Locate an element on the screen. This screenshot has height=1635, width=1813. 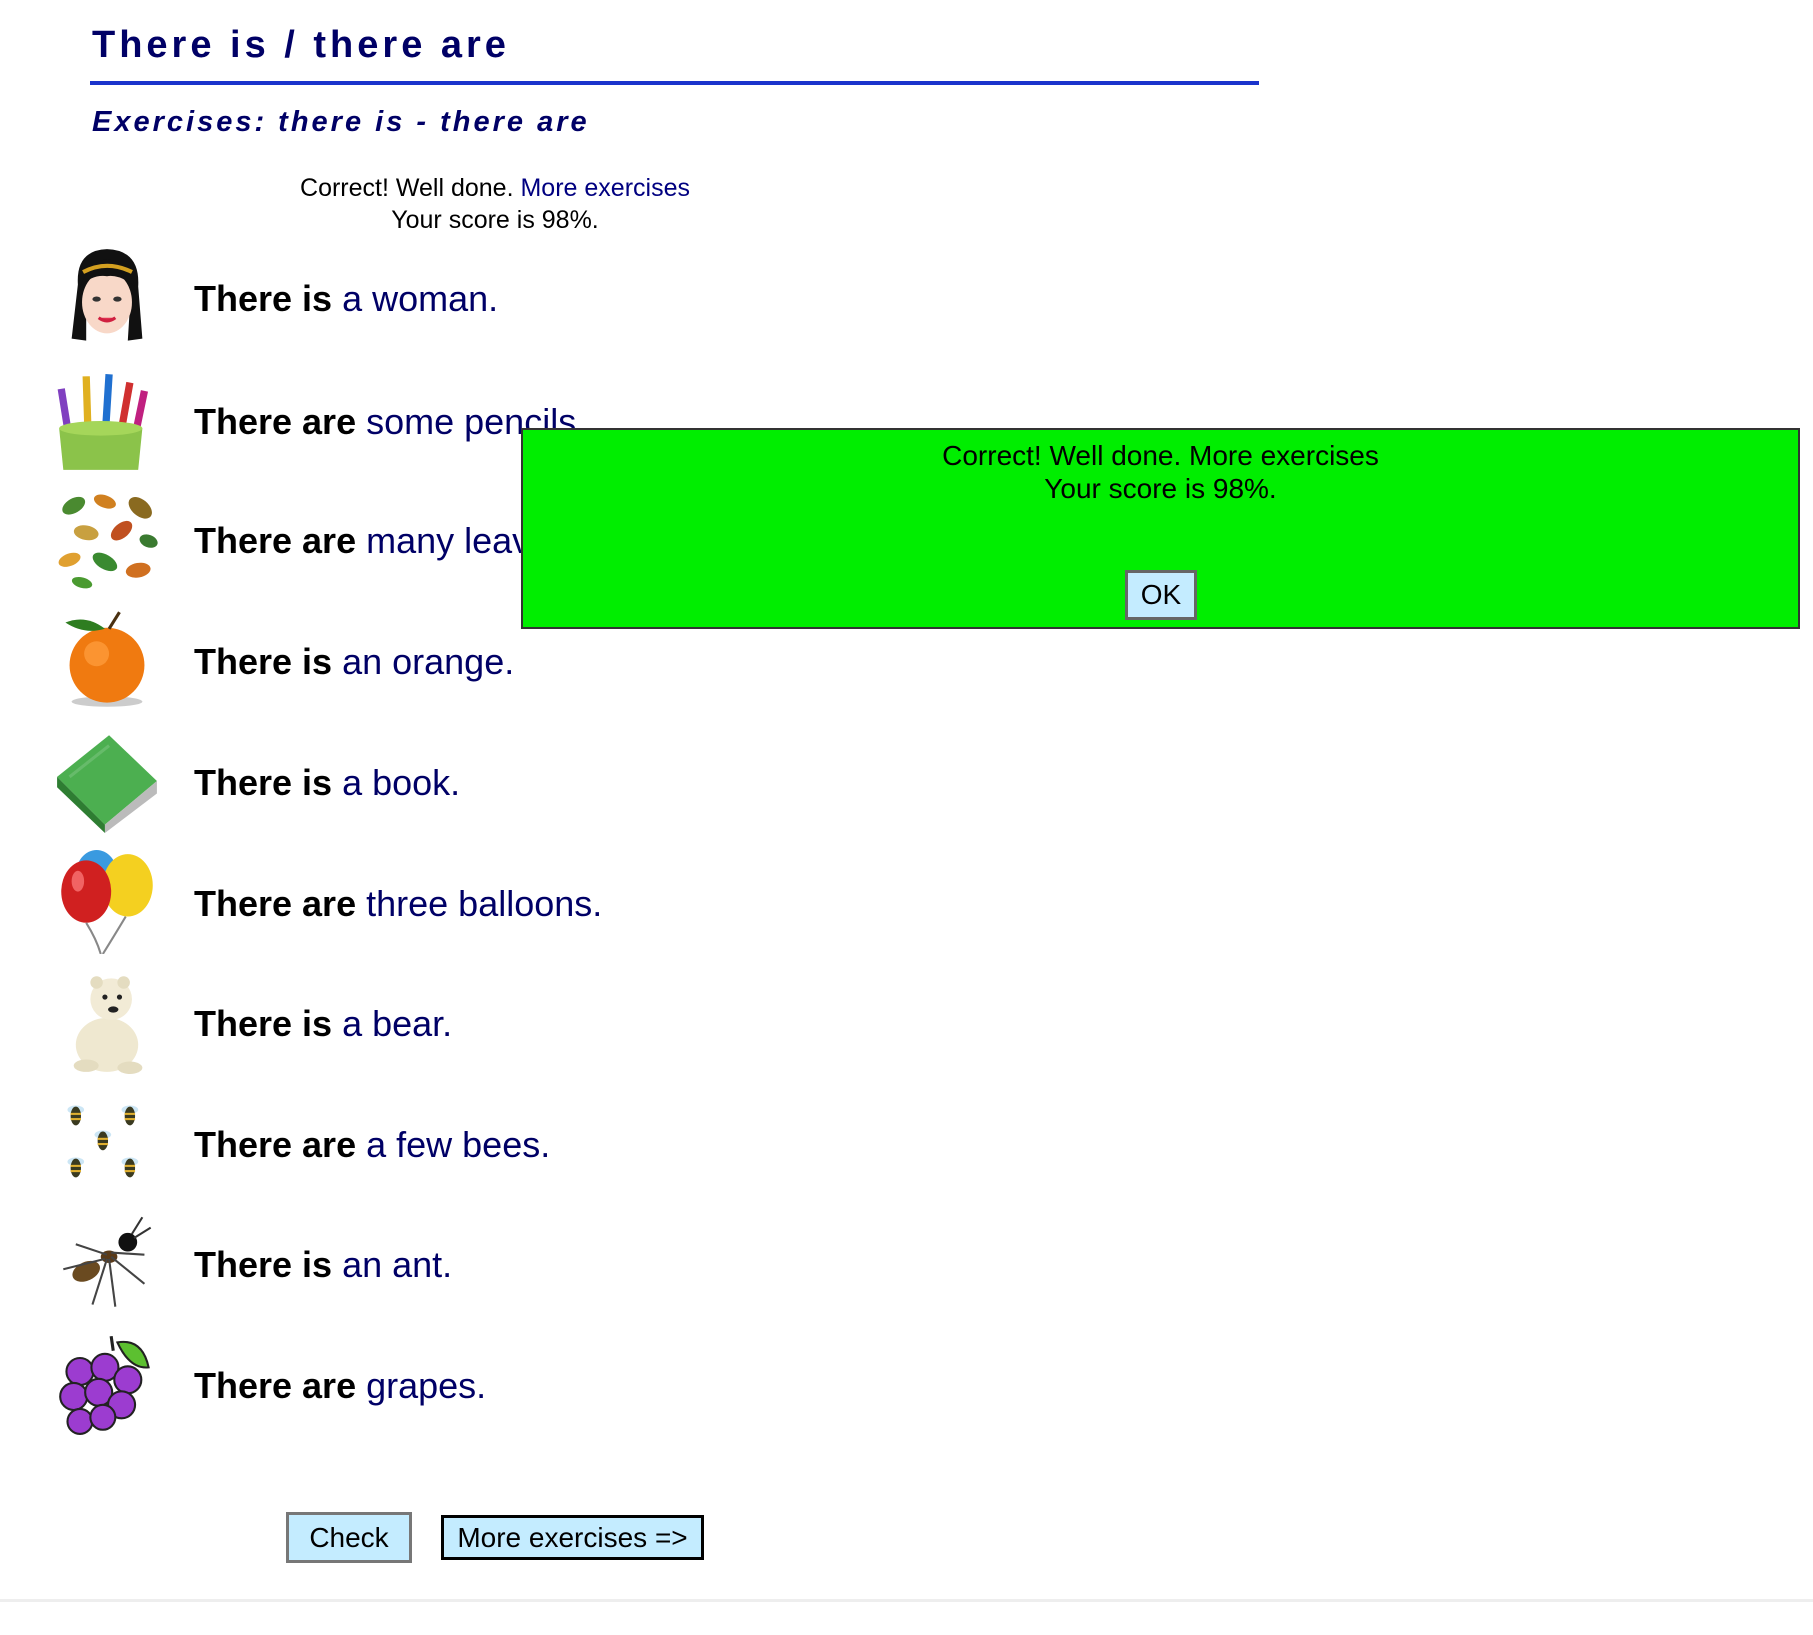
exercise-sentence: There are grapes. is located at coordinates (340, 1386).